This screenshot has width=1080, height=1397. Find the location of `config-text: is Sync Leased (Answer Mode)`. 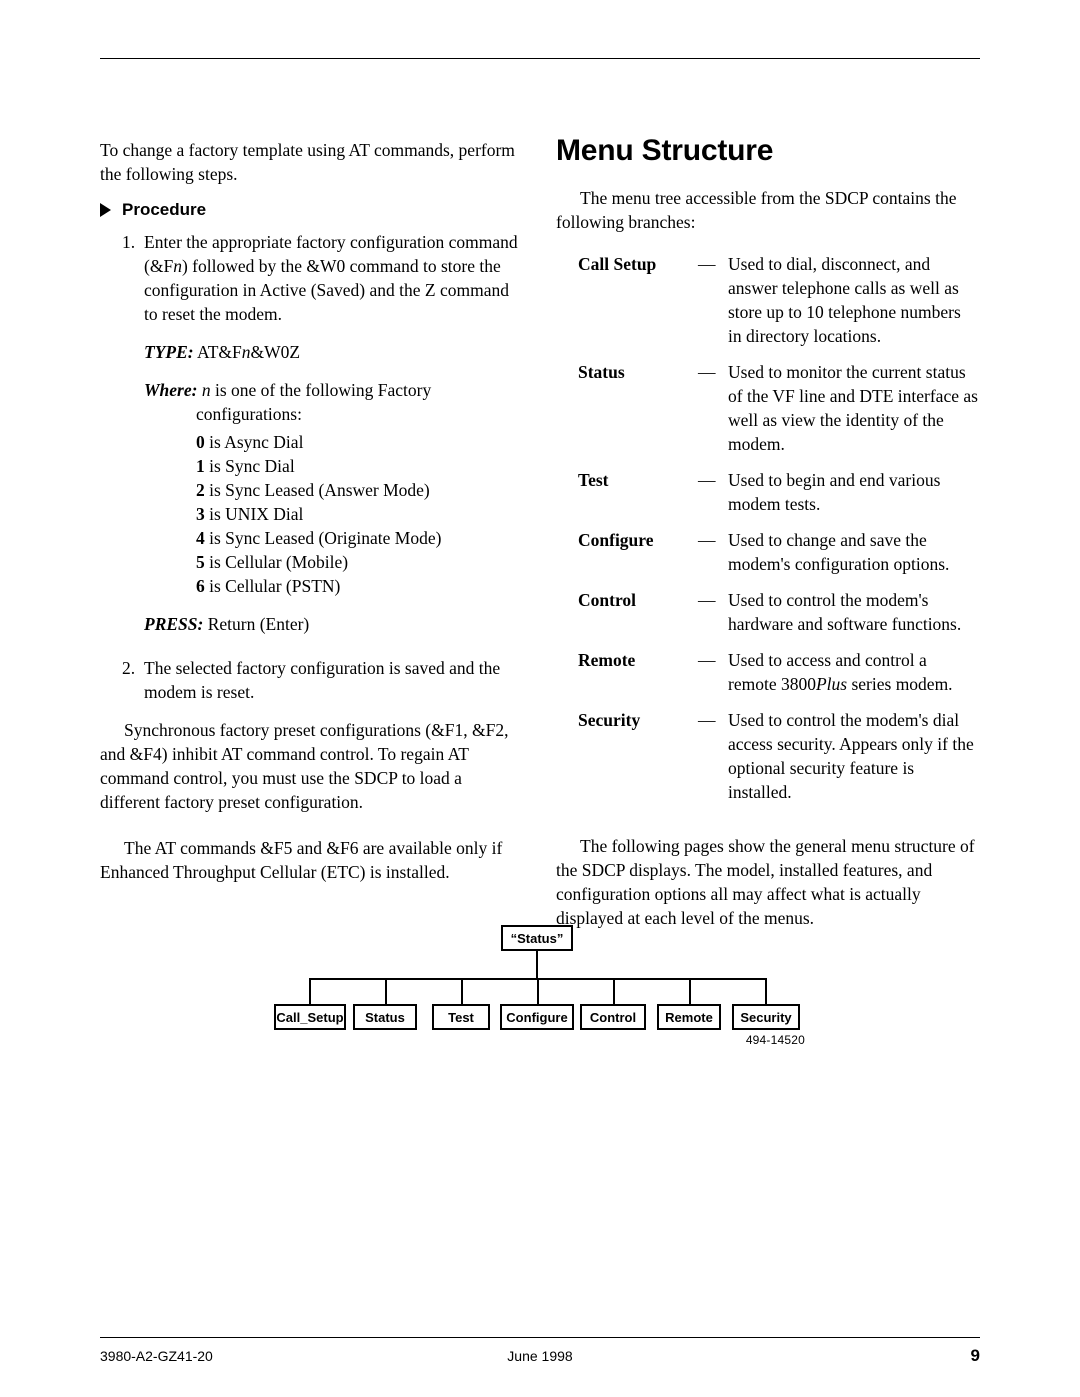

config-text: is Sync Leased (Answer Mode) is located at coordinates (319, 490).